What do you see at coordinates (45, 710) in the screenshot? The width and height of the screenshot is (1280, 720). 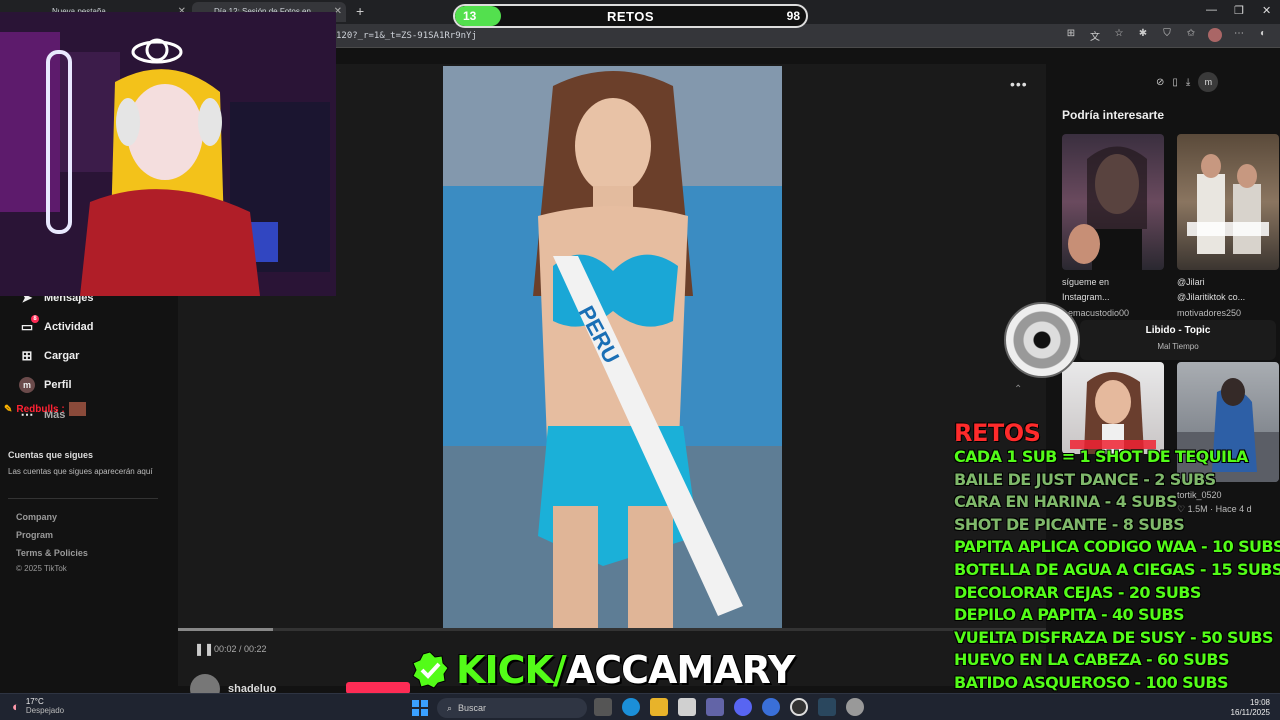 I see `weather-condition: Despejado` at bounding box center [45, 710].